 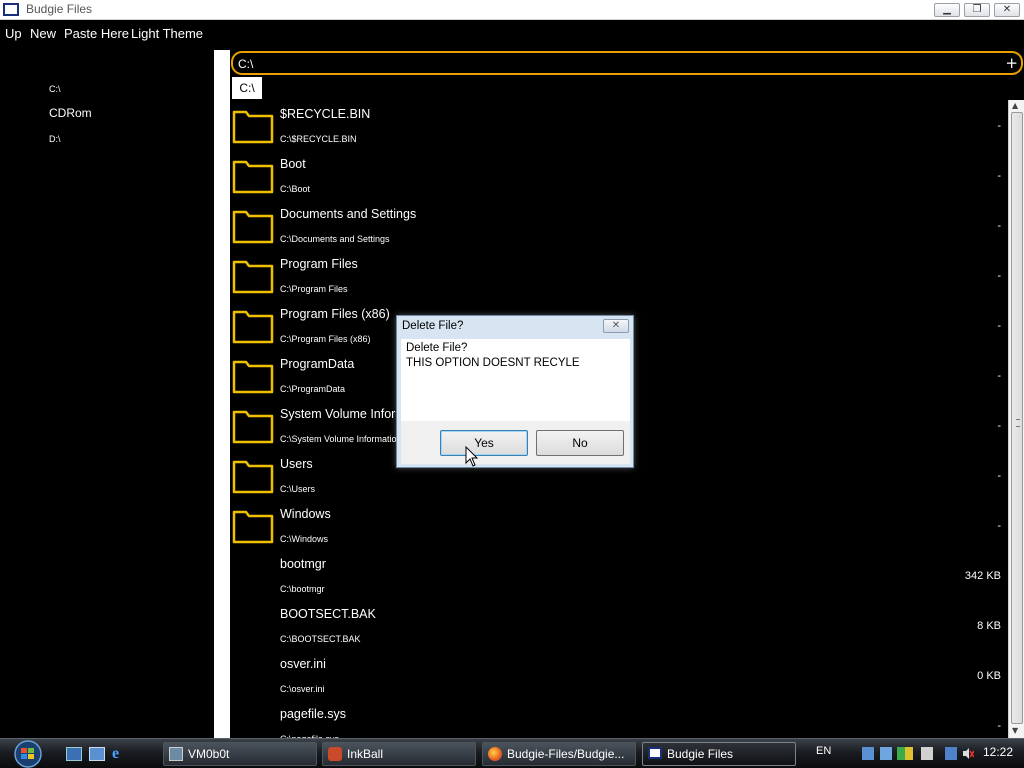 What do you see at coordinates (437, 348) in the screenshot?
I see `dialog-message-line1: Delete File?` at bounding box center [437, 348].